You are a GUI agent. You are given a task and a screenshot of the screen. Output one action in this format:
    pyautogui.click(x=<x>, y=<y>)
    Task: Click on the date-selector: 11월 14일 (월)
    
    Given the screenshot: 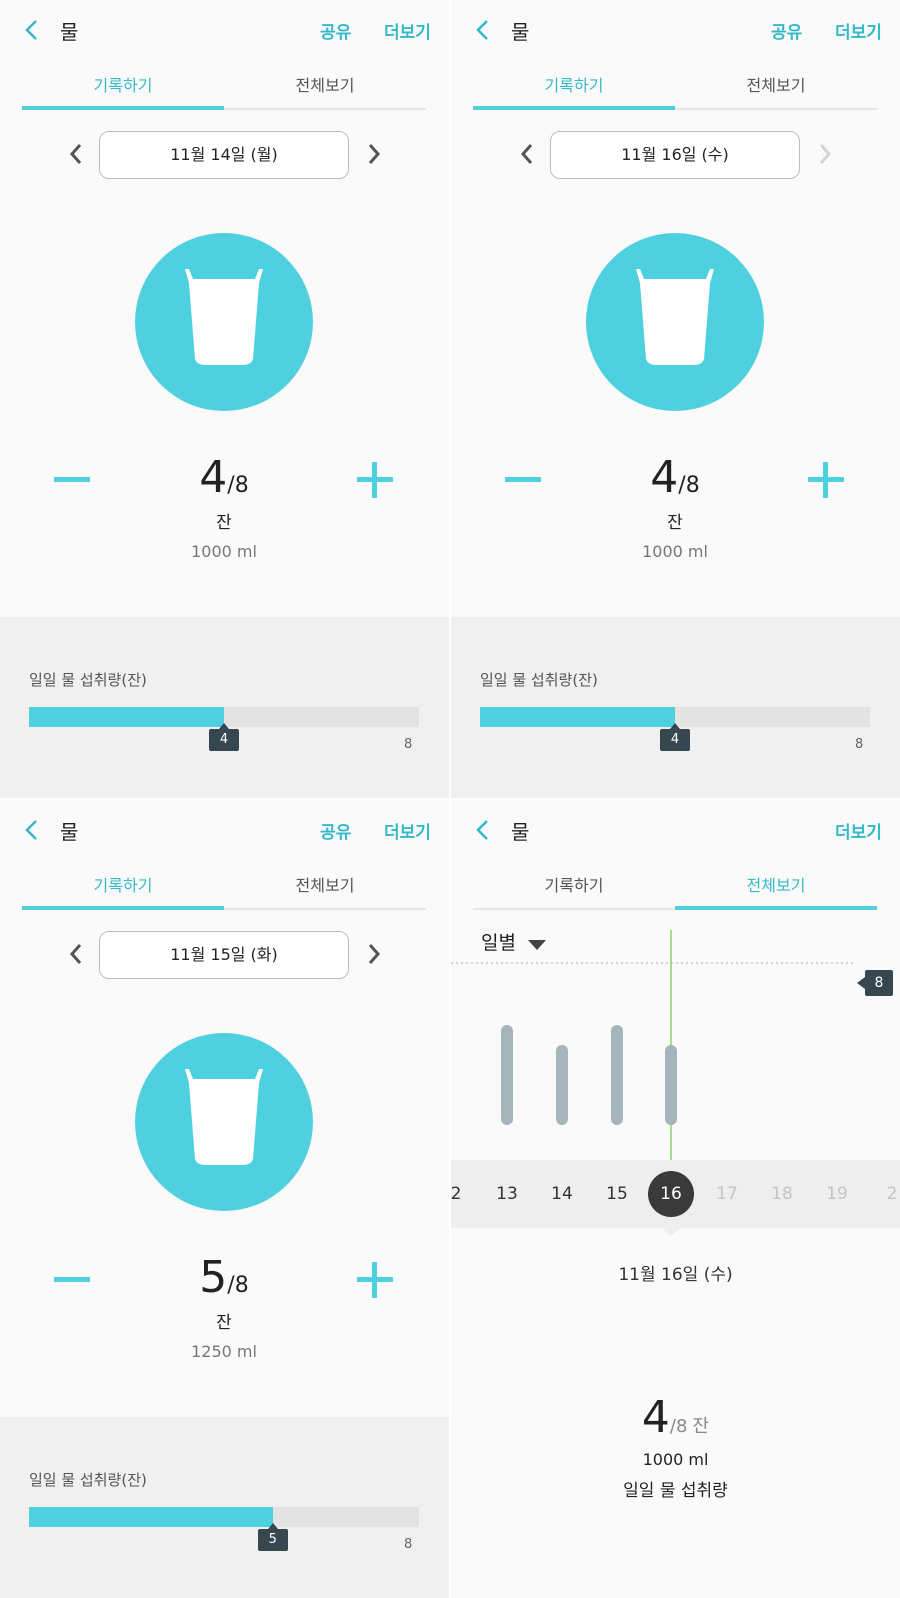 What is the action you would take?
    pyautogui.click(x=224, y=155)
    